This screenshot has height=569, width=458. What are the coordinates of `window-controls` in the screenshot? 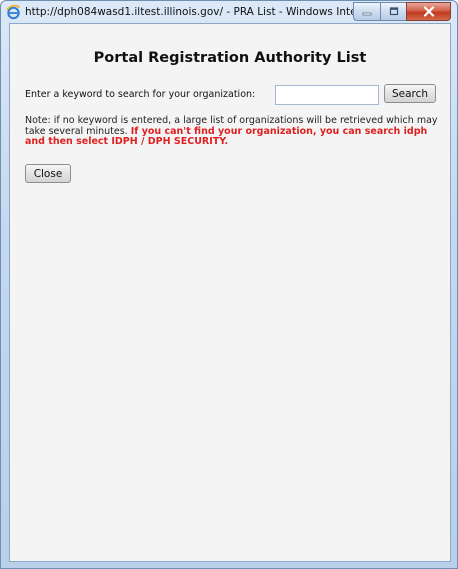 It's located at (402, 11).